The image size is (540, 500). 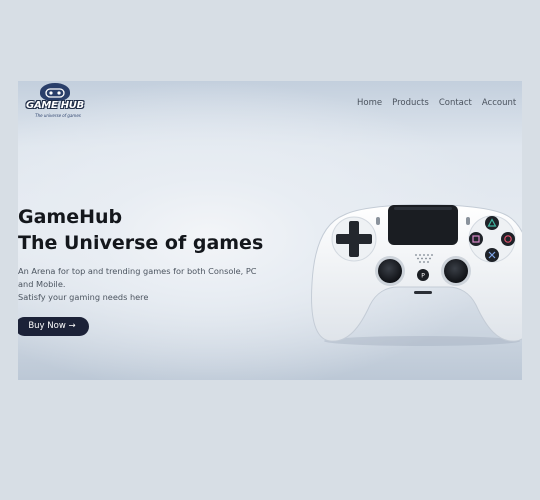 What do you see at coordinates (455, 103) in the screenshot?
I see `nav-contact-link: Contact` at bounding box center [455, 103].